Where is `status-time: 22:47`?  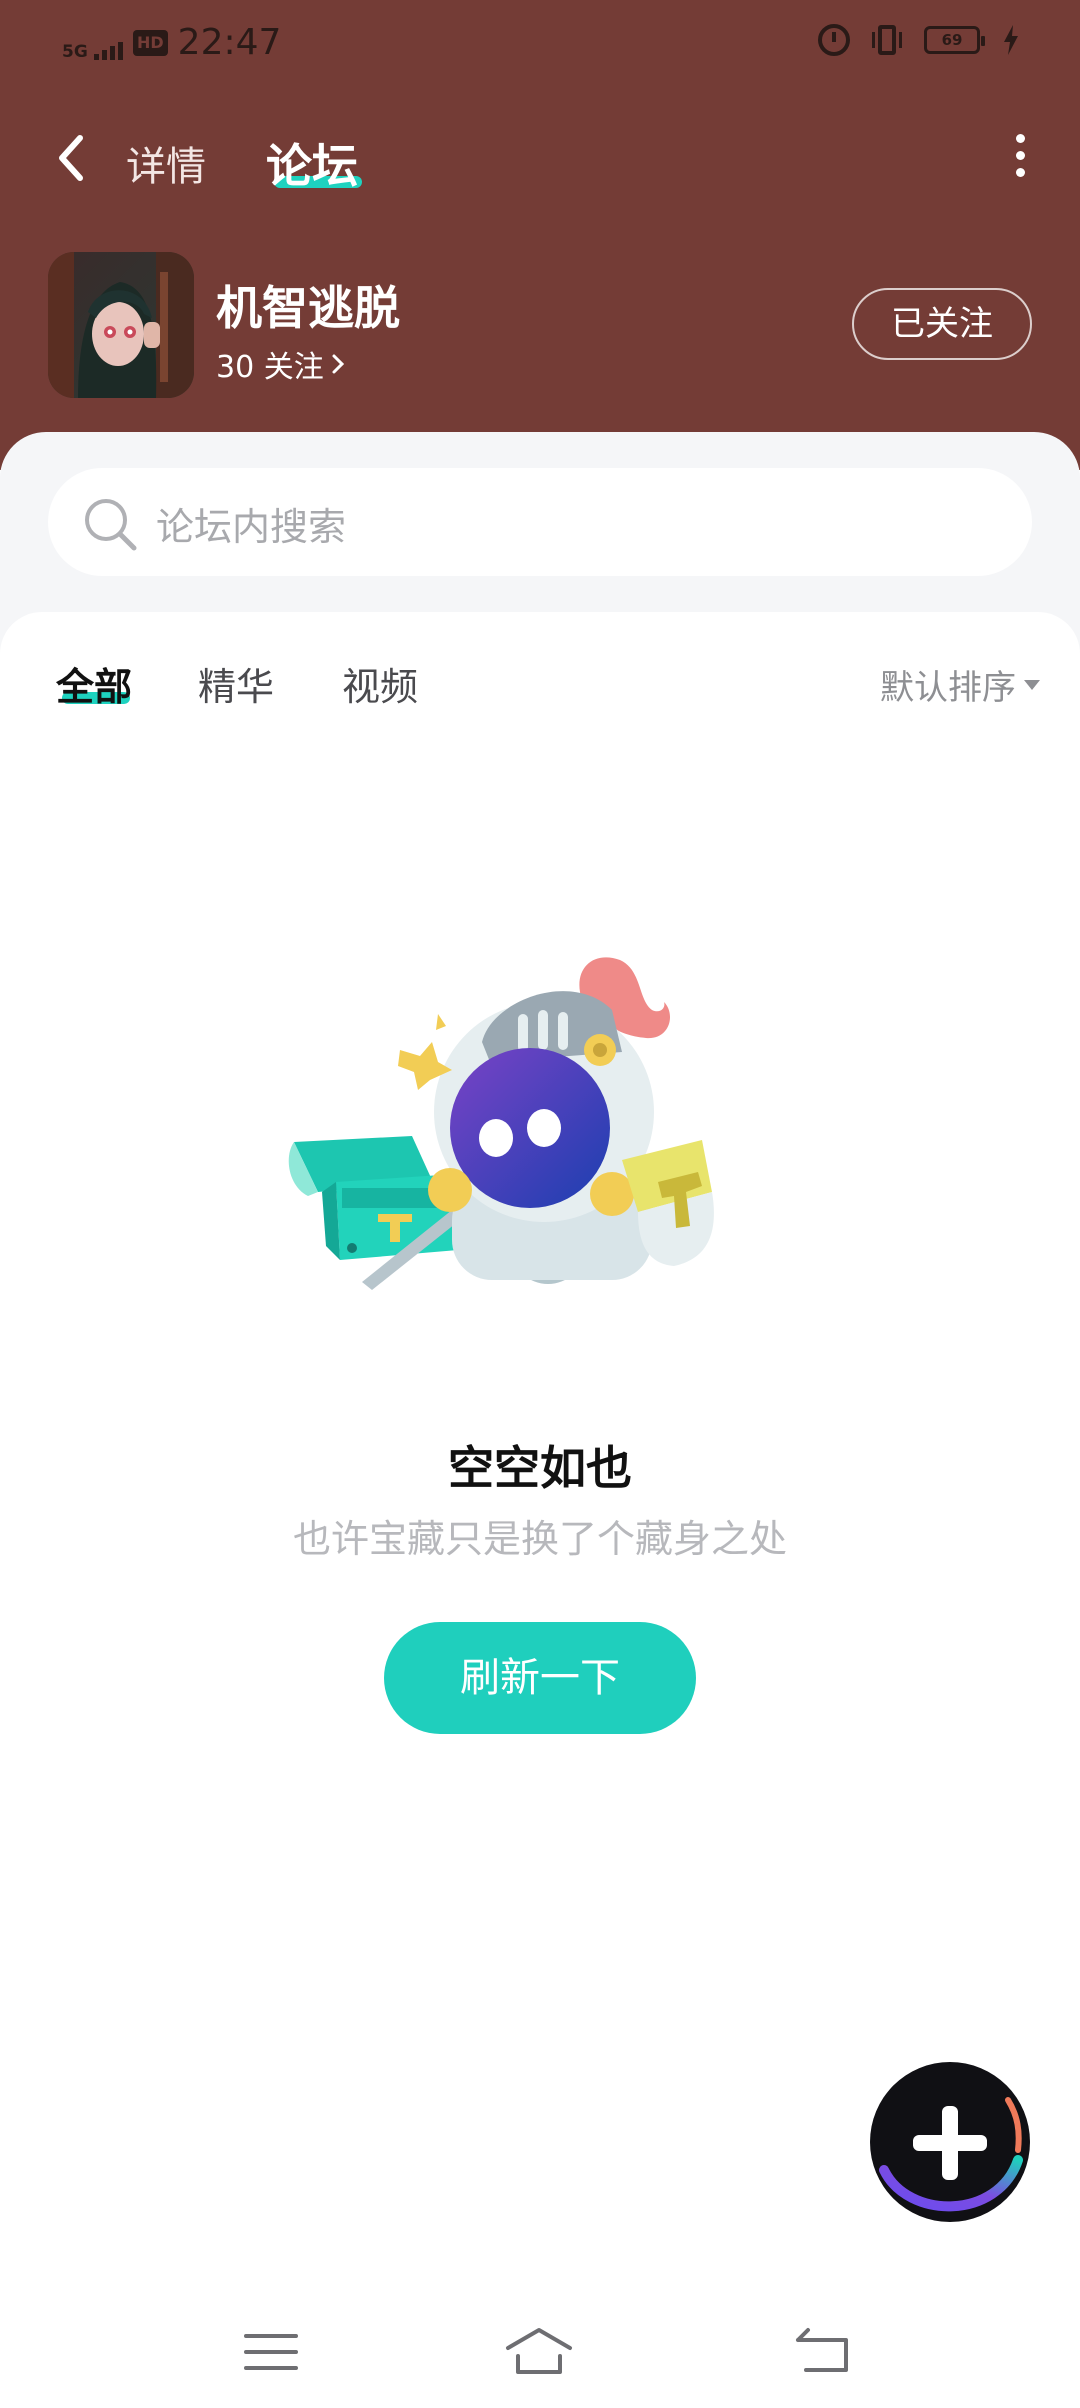
status-time: 22:47 is located at coordinates (229, 42).